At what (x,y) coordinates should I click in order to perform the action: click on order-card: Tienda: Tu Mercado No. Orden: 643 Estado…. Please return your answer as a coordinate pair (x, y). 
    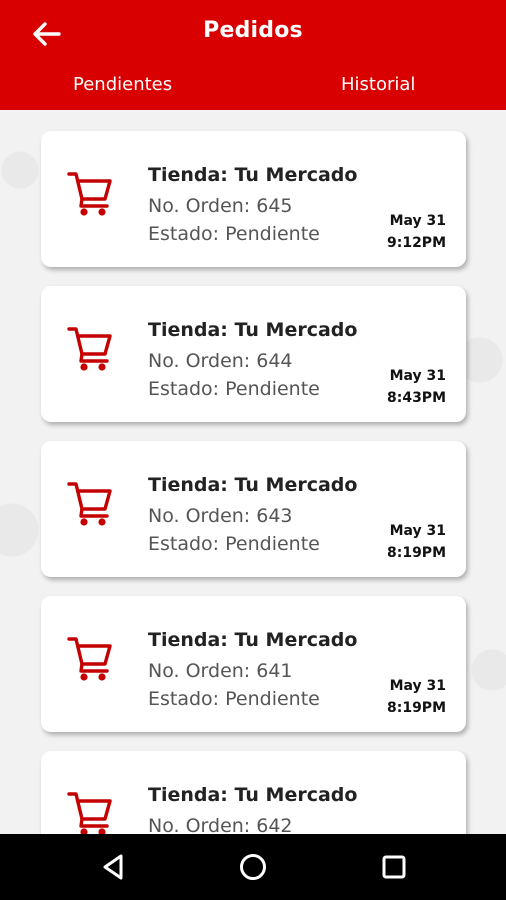
    Looking at the image, I should click on (253, 509).